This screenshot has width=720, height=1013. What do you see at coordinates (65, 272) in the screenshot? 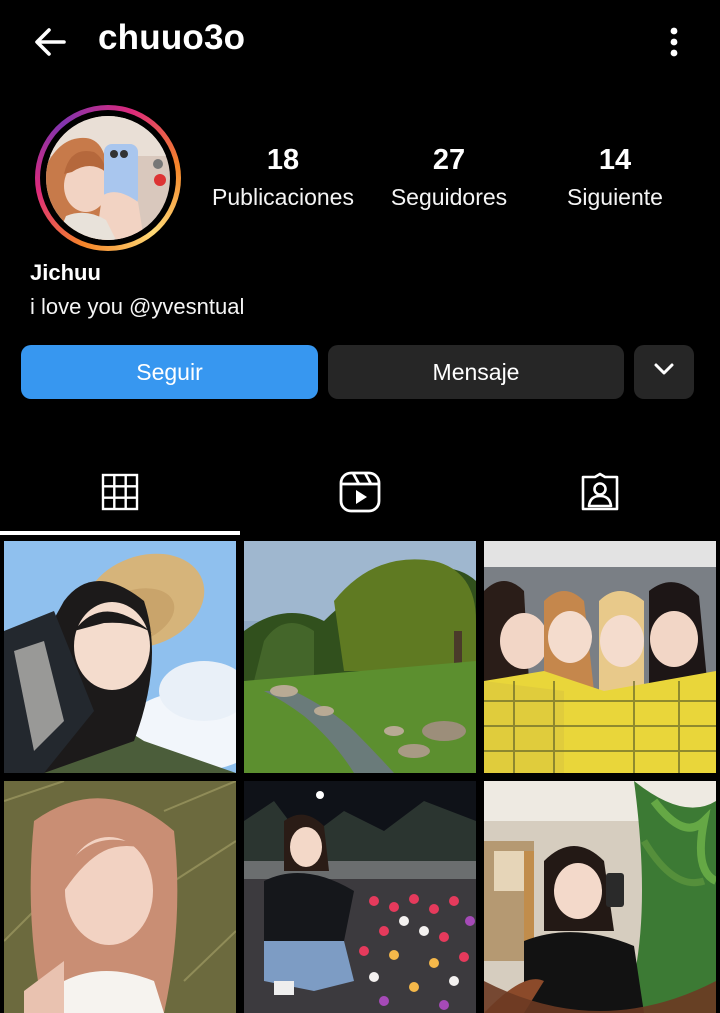
I see `display-name: Jichuu` at bounding box center [65, 272].